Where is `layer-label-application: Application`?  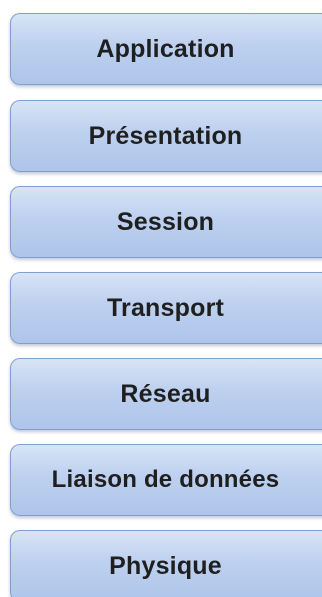
layer-label-application: Application is located at coordinates (165, 48).